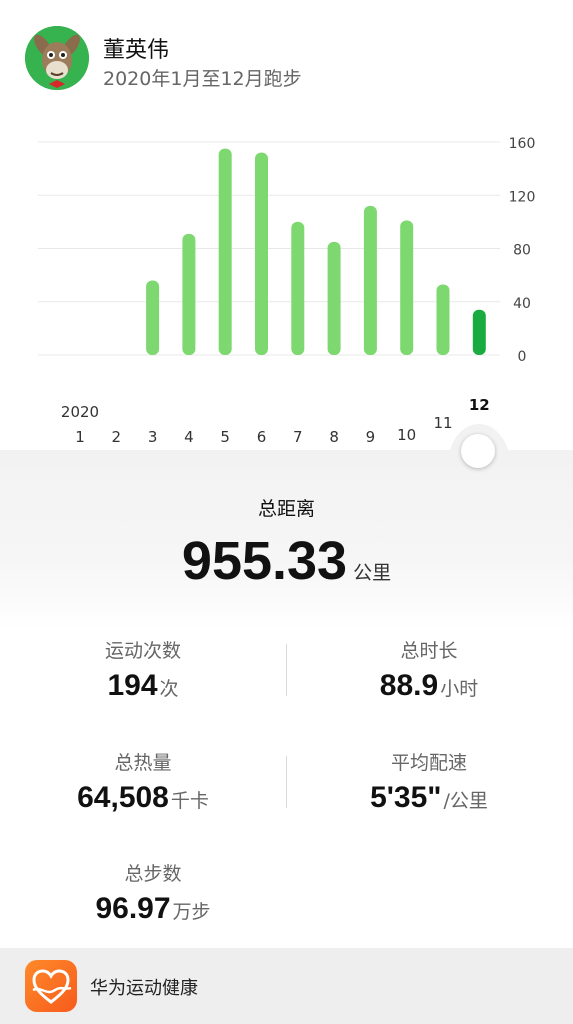 This screenshot has height=1024, width=573. Describe the element at coordinates (428, 763) in the screenshot. I see `stat-pace-label: 平均配速` at that location.